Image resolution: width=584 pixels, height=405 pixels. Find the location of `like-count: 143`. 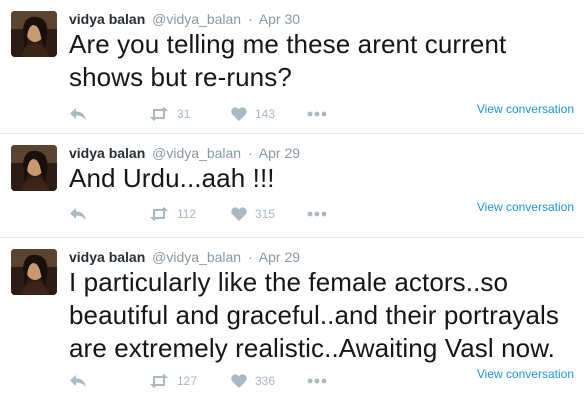

like-count: 143 is located at coordinates (265, 114).